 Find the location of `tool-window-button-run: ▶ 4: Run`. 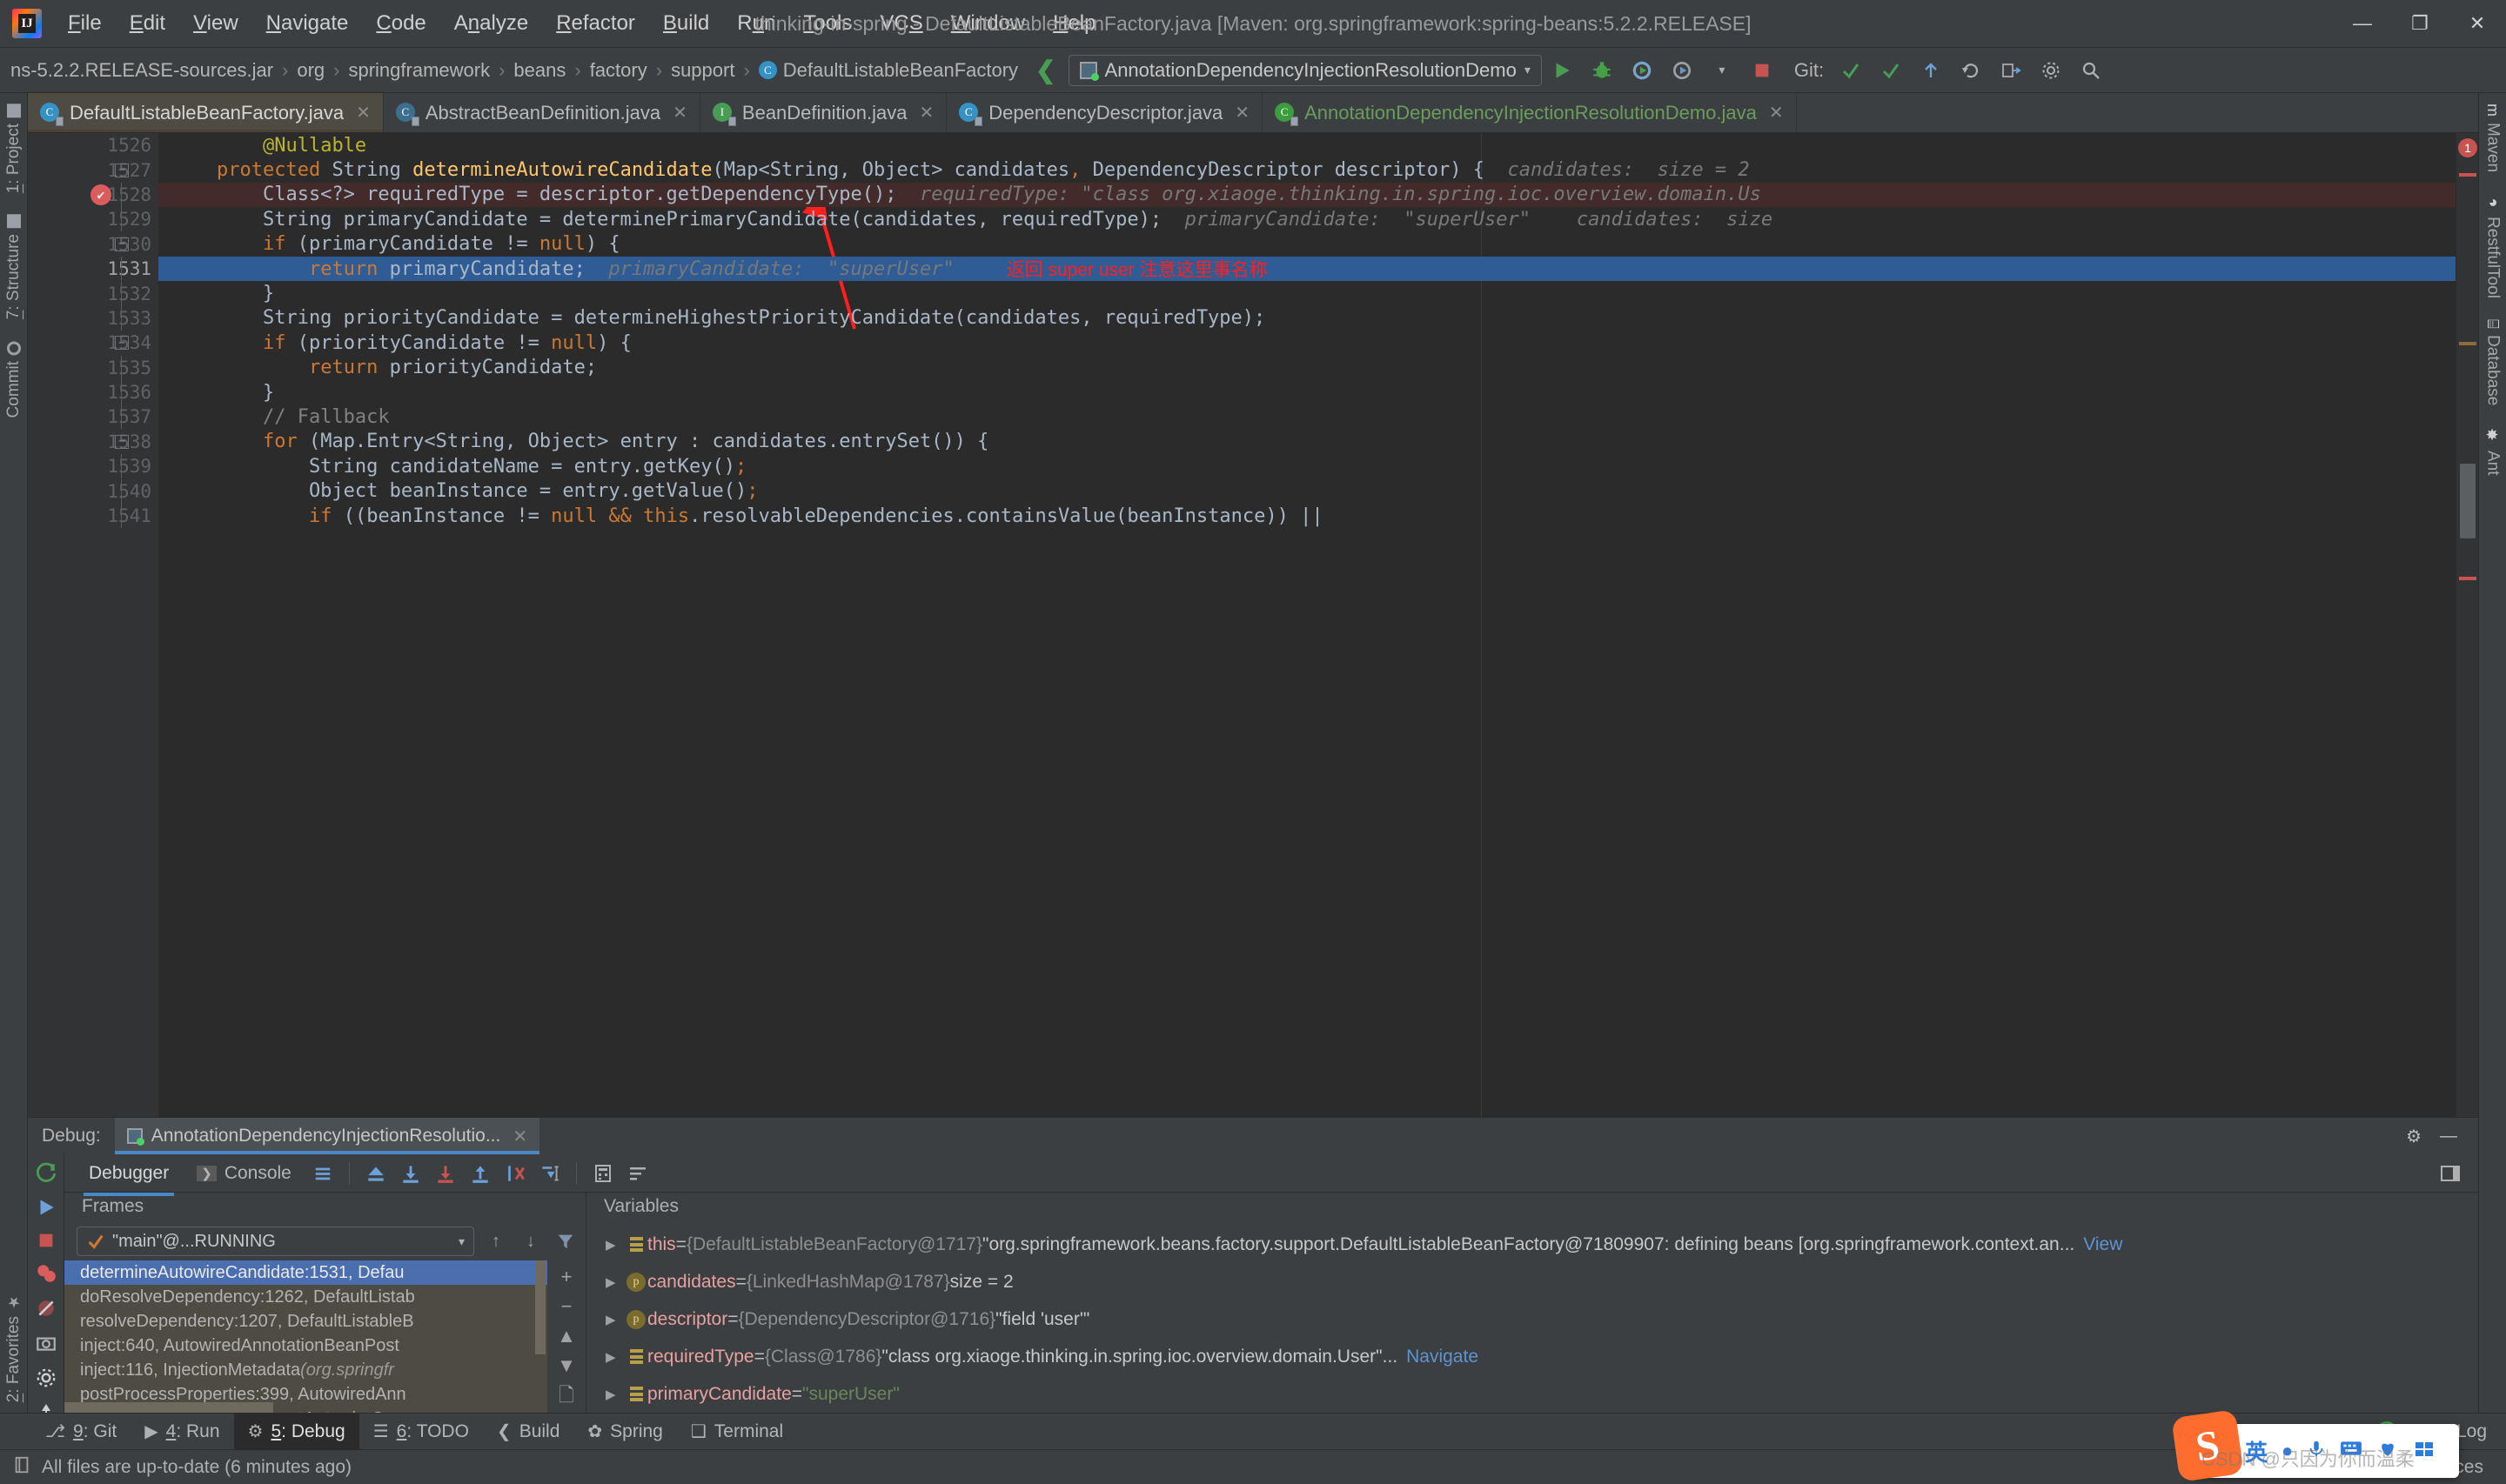

tool-window-button-run: ▶ 4: Run is located at coordinates (182, 1432).